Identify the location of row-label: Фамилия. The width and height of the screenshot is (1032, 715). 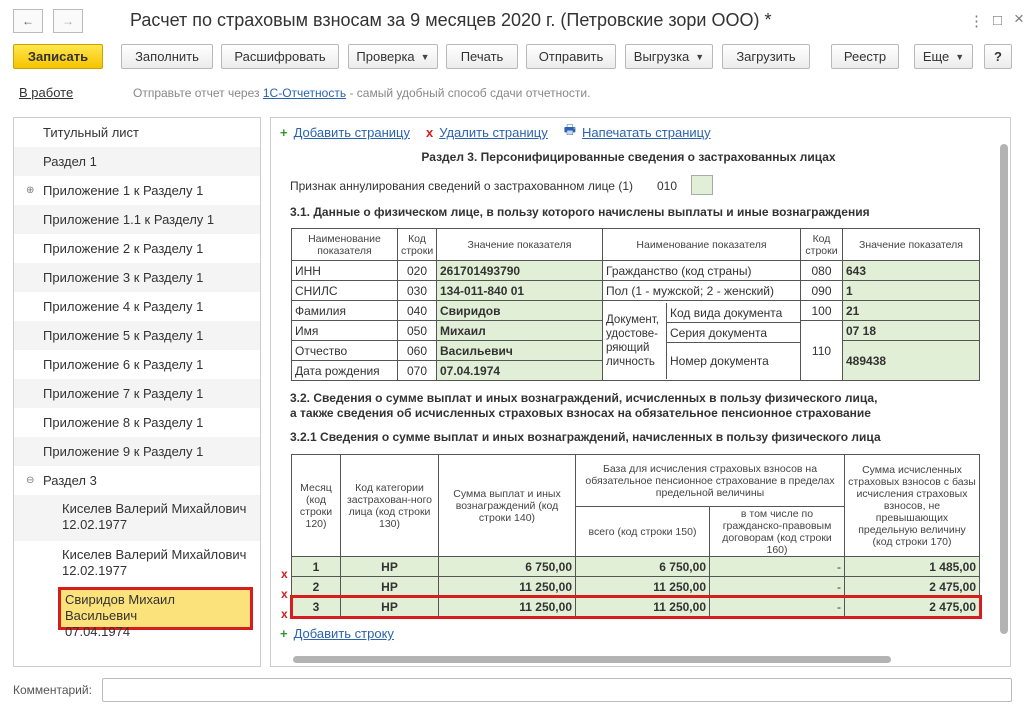
(344, 310).